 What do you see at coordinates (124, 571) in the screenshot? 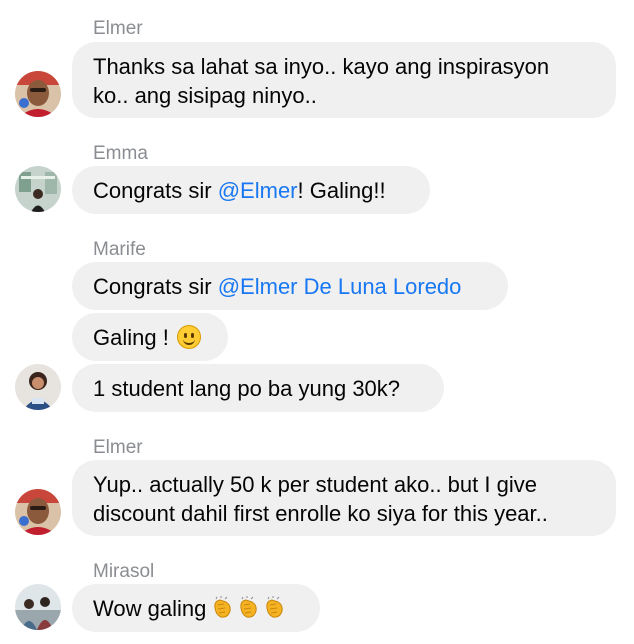
I see `sender-name: Mirasol` at bounding box center [124, 571].